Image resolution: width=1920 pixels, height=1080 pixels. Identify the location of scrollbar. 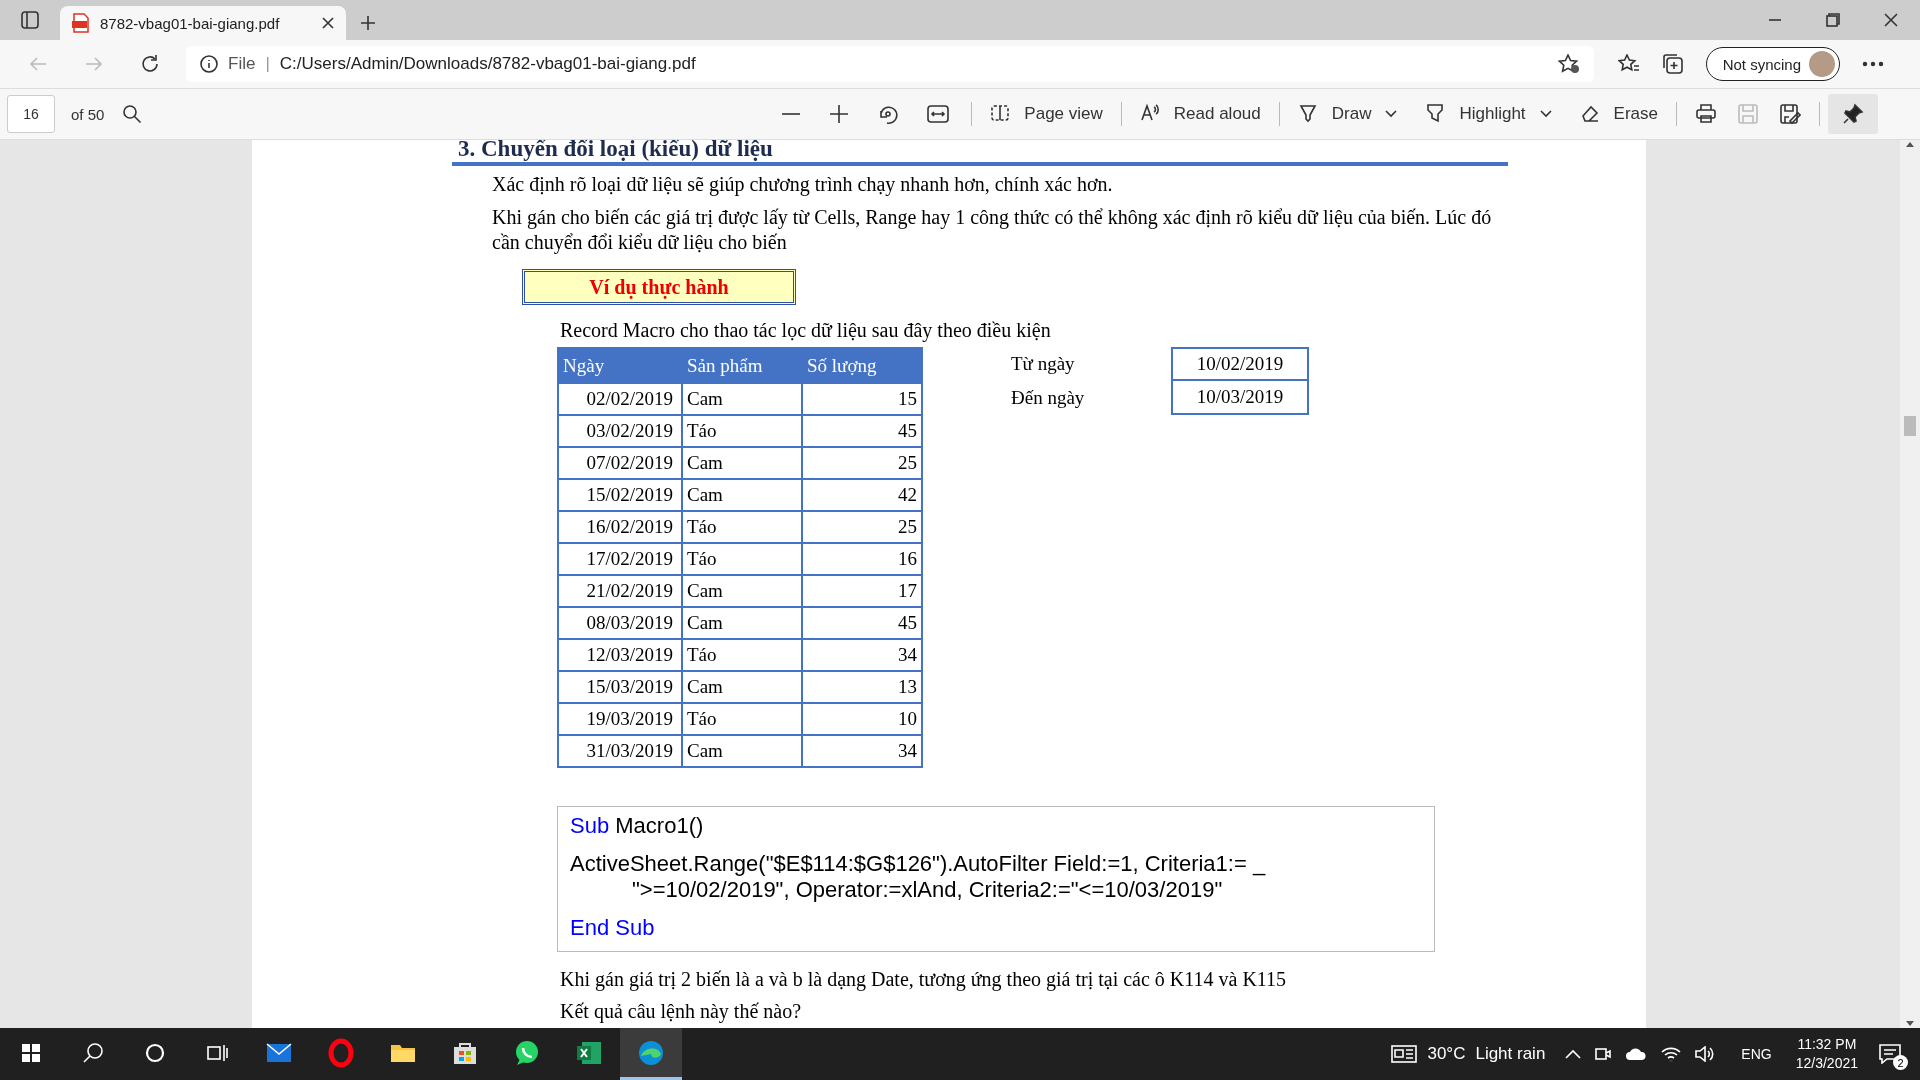
(1910, 584).